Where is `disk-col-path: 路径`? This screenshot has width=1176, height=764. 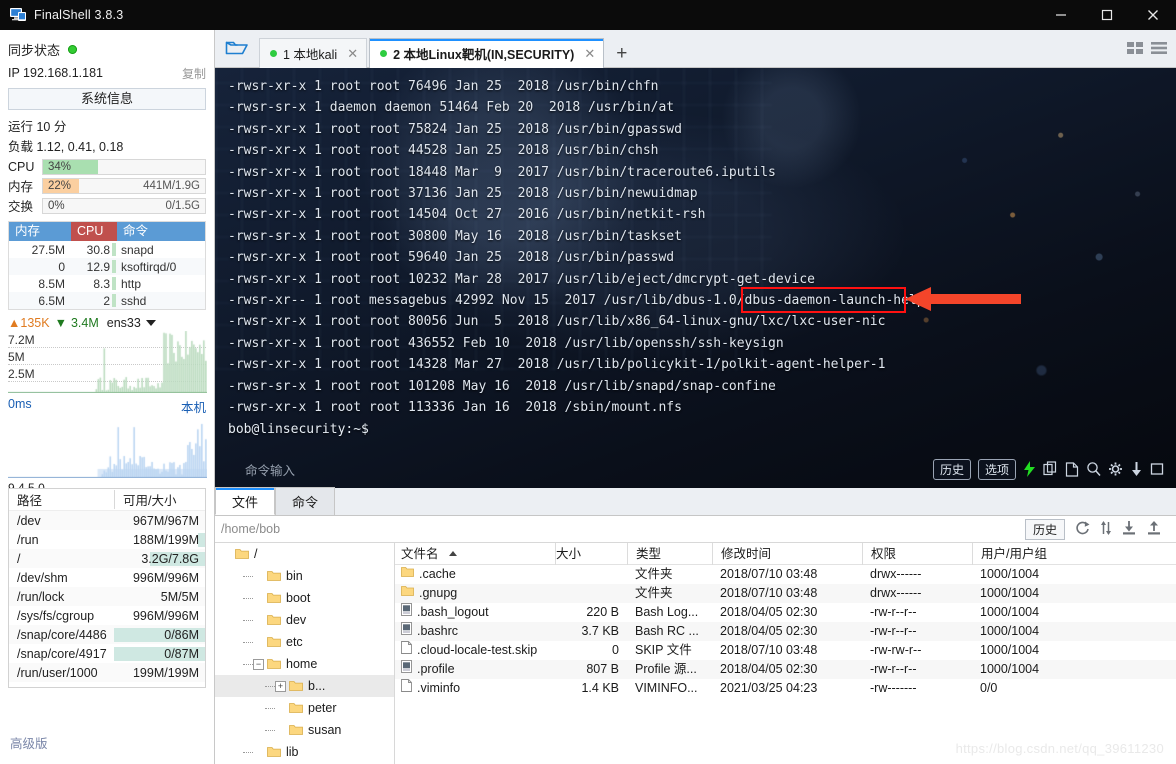
disk-col-path: 路径 is located at coordinates (61, 499).